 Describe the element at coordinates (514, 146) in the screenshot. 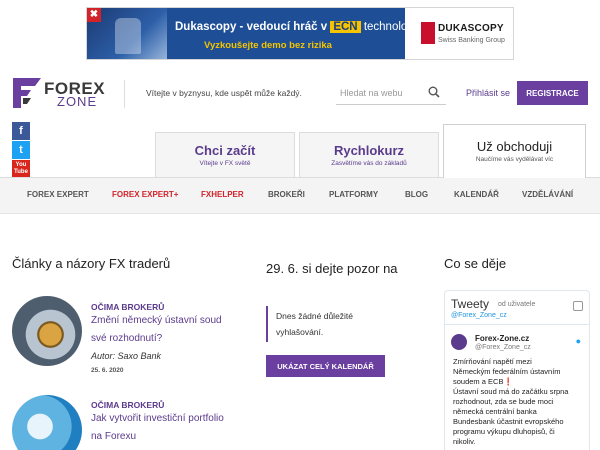

I see `tab-title: Už obchoduji` at that location.